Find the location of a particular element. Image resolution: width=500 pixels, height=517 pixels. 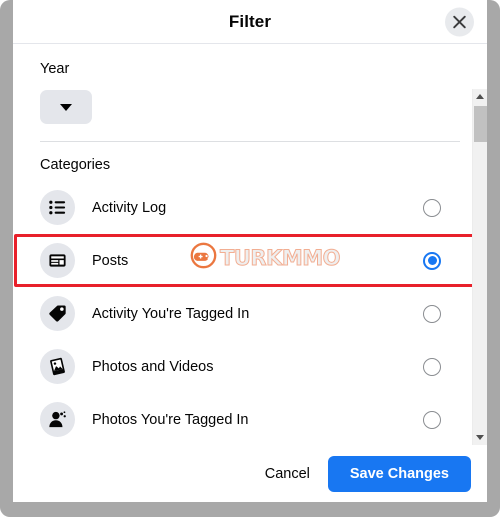

categories-label: Categories is located at coordinates (75, 165).